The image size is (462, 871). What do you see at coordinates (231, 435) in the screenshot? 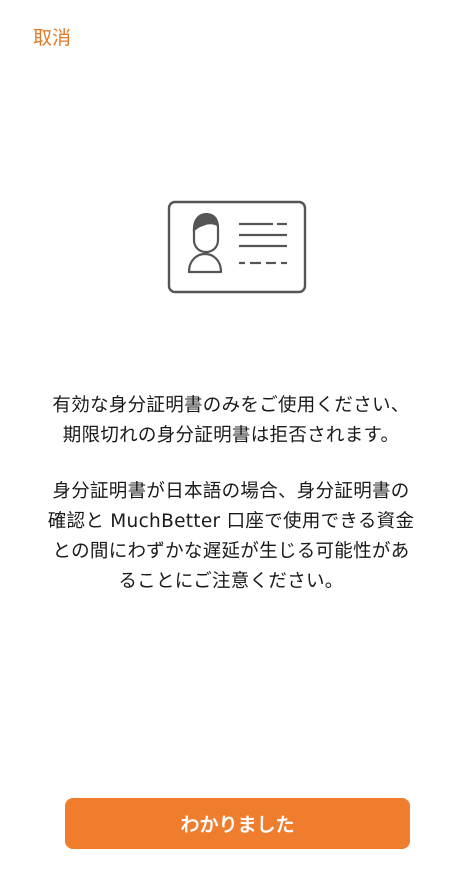
I see `notice-line: 期限切れの身分証明書は拒否されます。` at bounding box center [231, 435].